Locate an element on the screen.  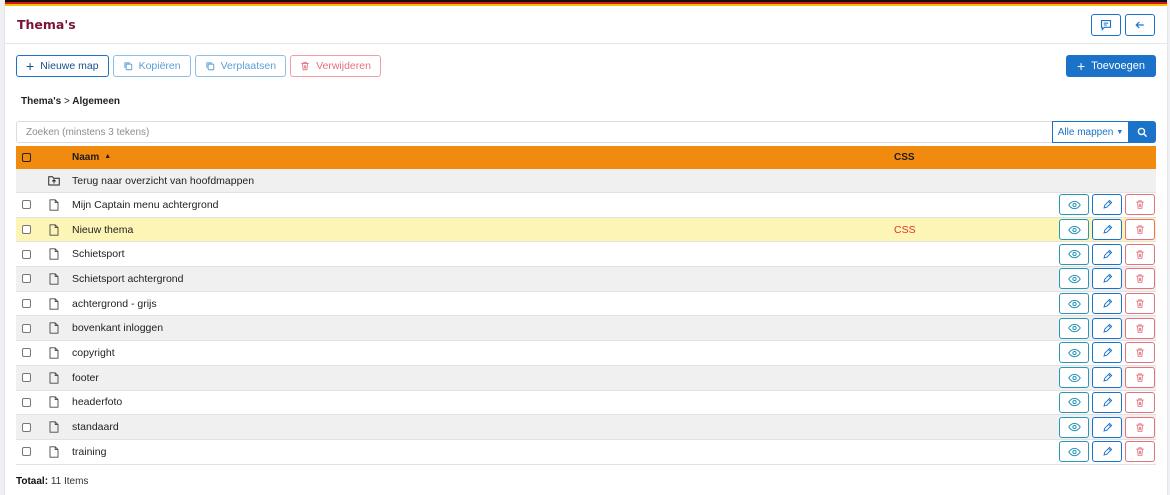
theme-name: Schietsport achtergrond is located at coordinates (128, 278).